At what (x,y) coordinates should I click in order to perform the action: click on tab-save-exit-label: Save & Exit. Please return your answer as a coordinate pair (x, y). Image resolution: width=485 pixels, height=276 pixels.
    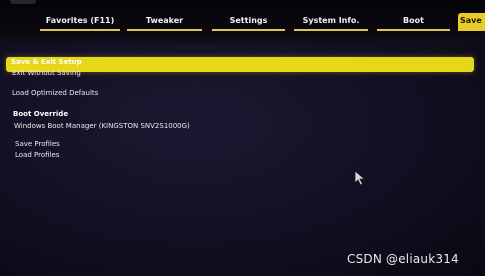
    Looking at the image, I should click on (472, 20).